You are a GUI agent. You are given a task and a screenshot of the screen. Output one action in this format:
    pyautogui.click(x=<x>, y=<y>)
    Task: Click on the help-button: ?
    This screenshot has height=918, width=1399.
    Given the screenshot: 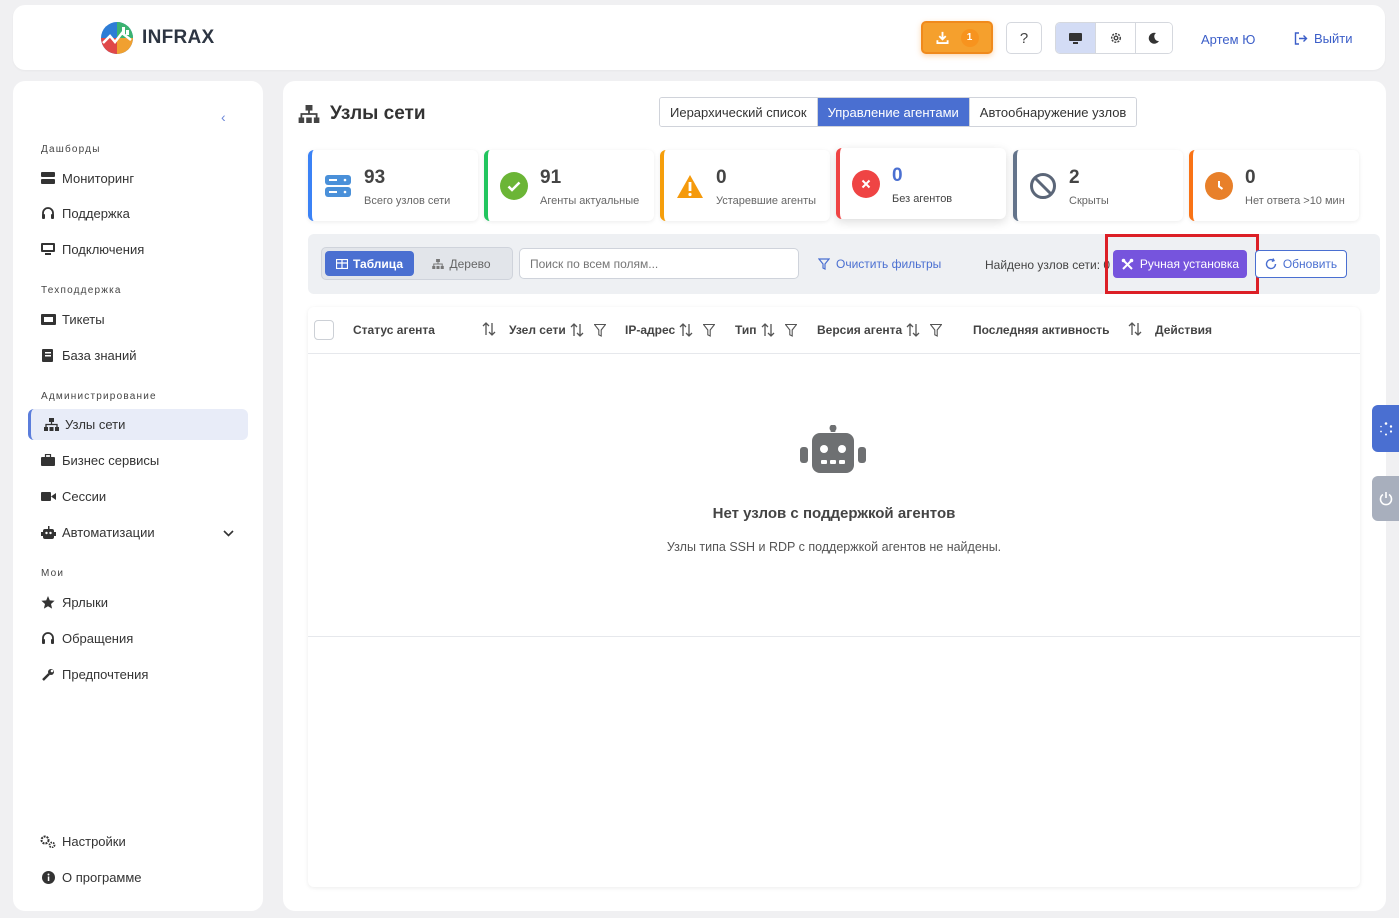 What is the action you would take?
    pyautogui.click(x=1024, y=38)
    